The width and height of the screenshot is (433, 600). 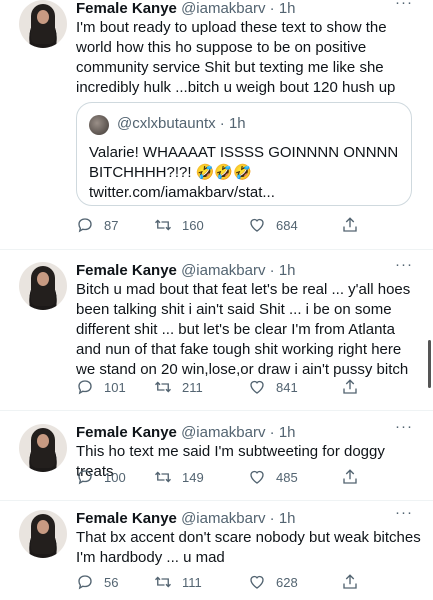 I want to click on quoted-header: @cxlxbutauntx · 1h, so click(x=181, y=123).